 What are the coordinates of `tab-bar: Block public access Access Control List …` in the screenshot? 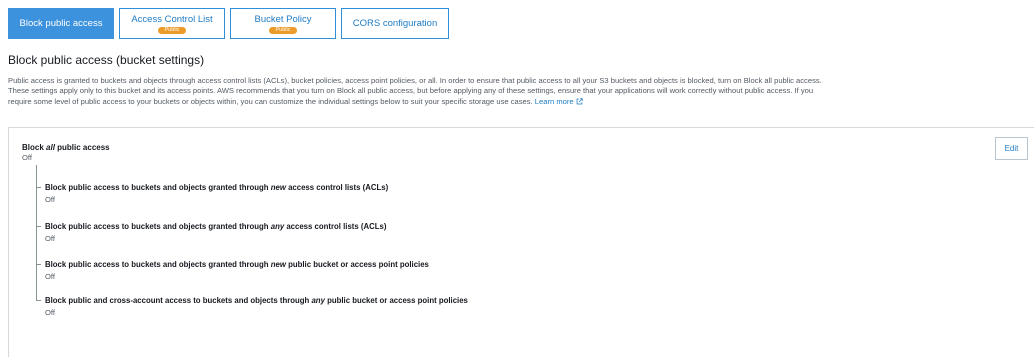 It's located at (228, 23).